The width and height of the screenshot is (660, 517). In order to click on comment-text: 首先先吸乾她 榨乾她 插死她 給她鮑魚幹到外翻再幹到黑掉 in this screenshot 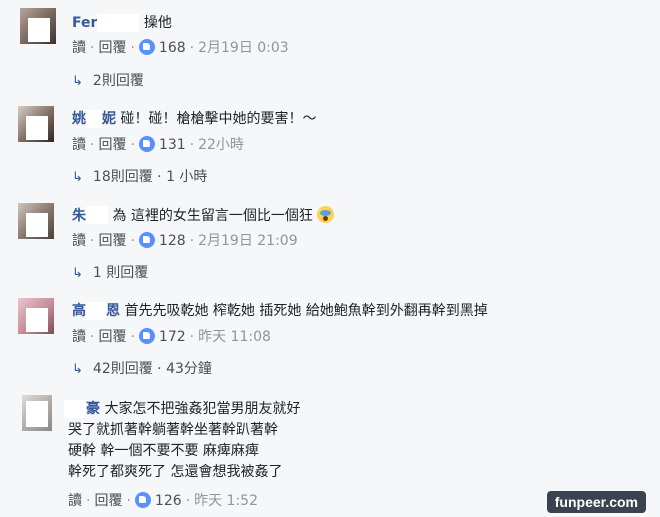, I will do `click(306, 311)`.